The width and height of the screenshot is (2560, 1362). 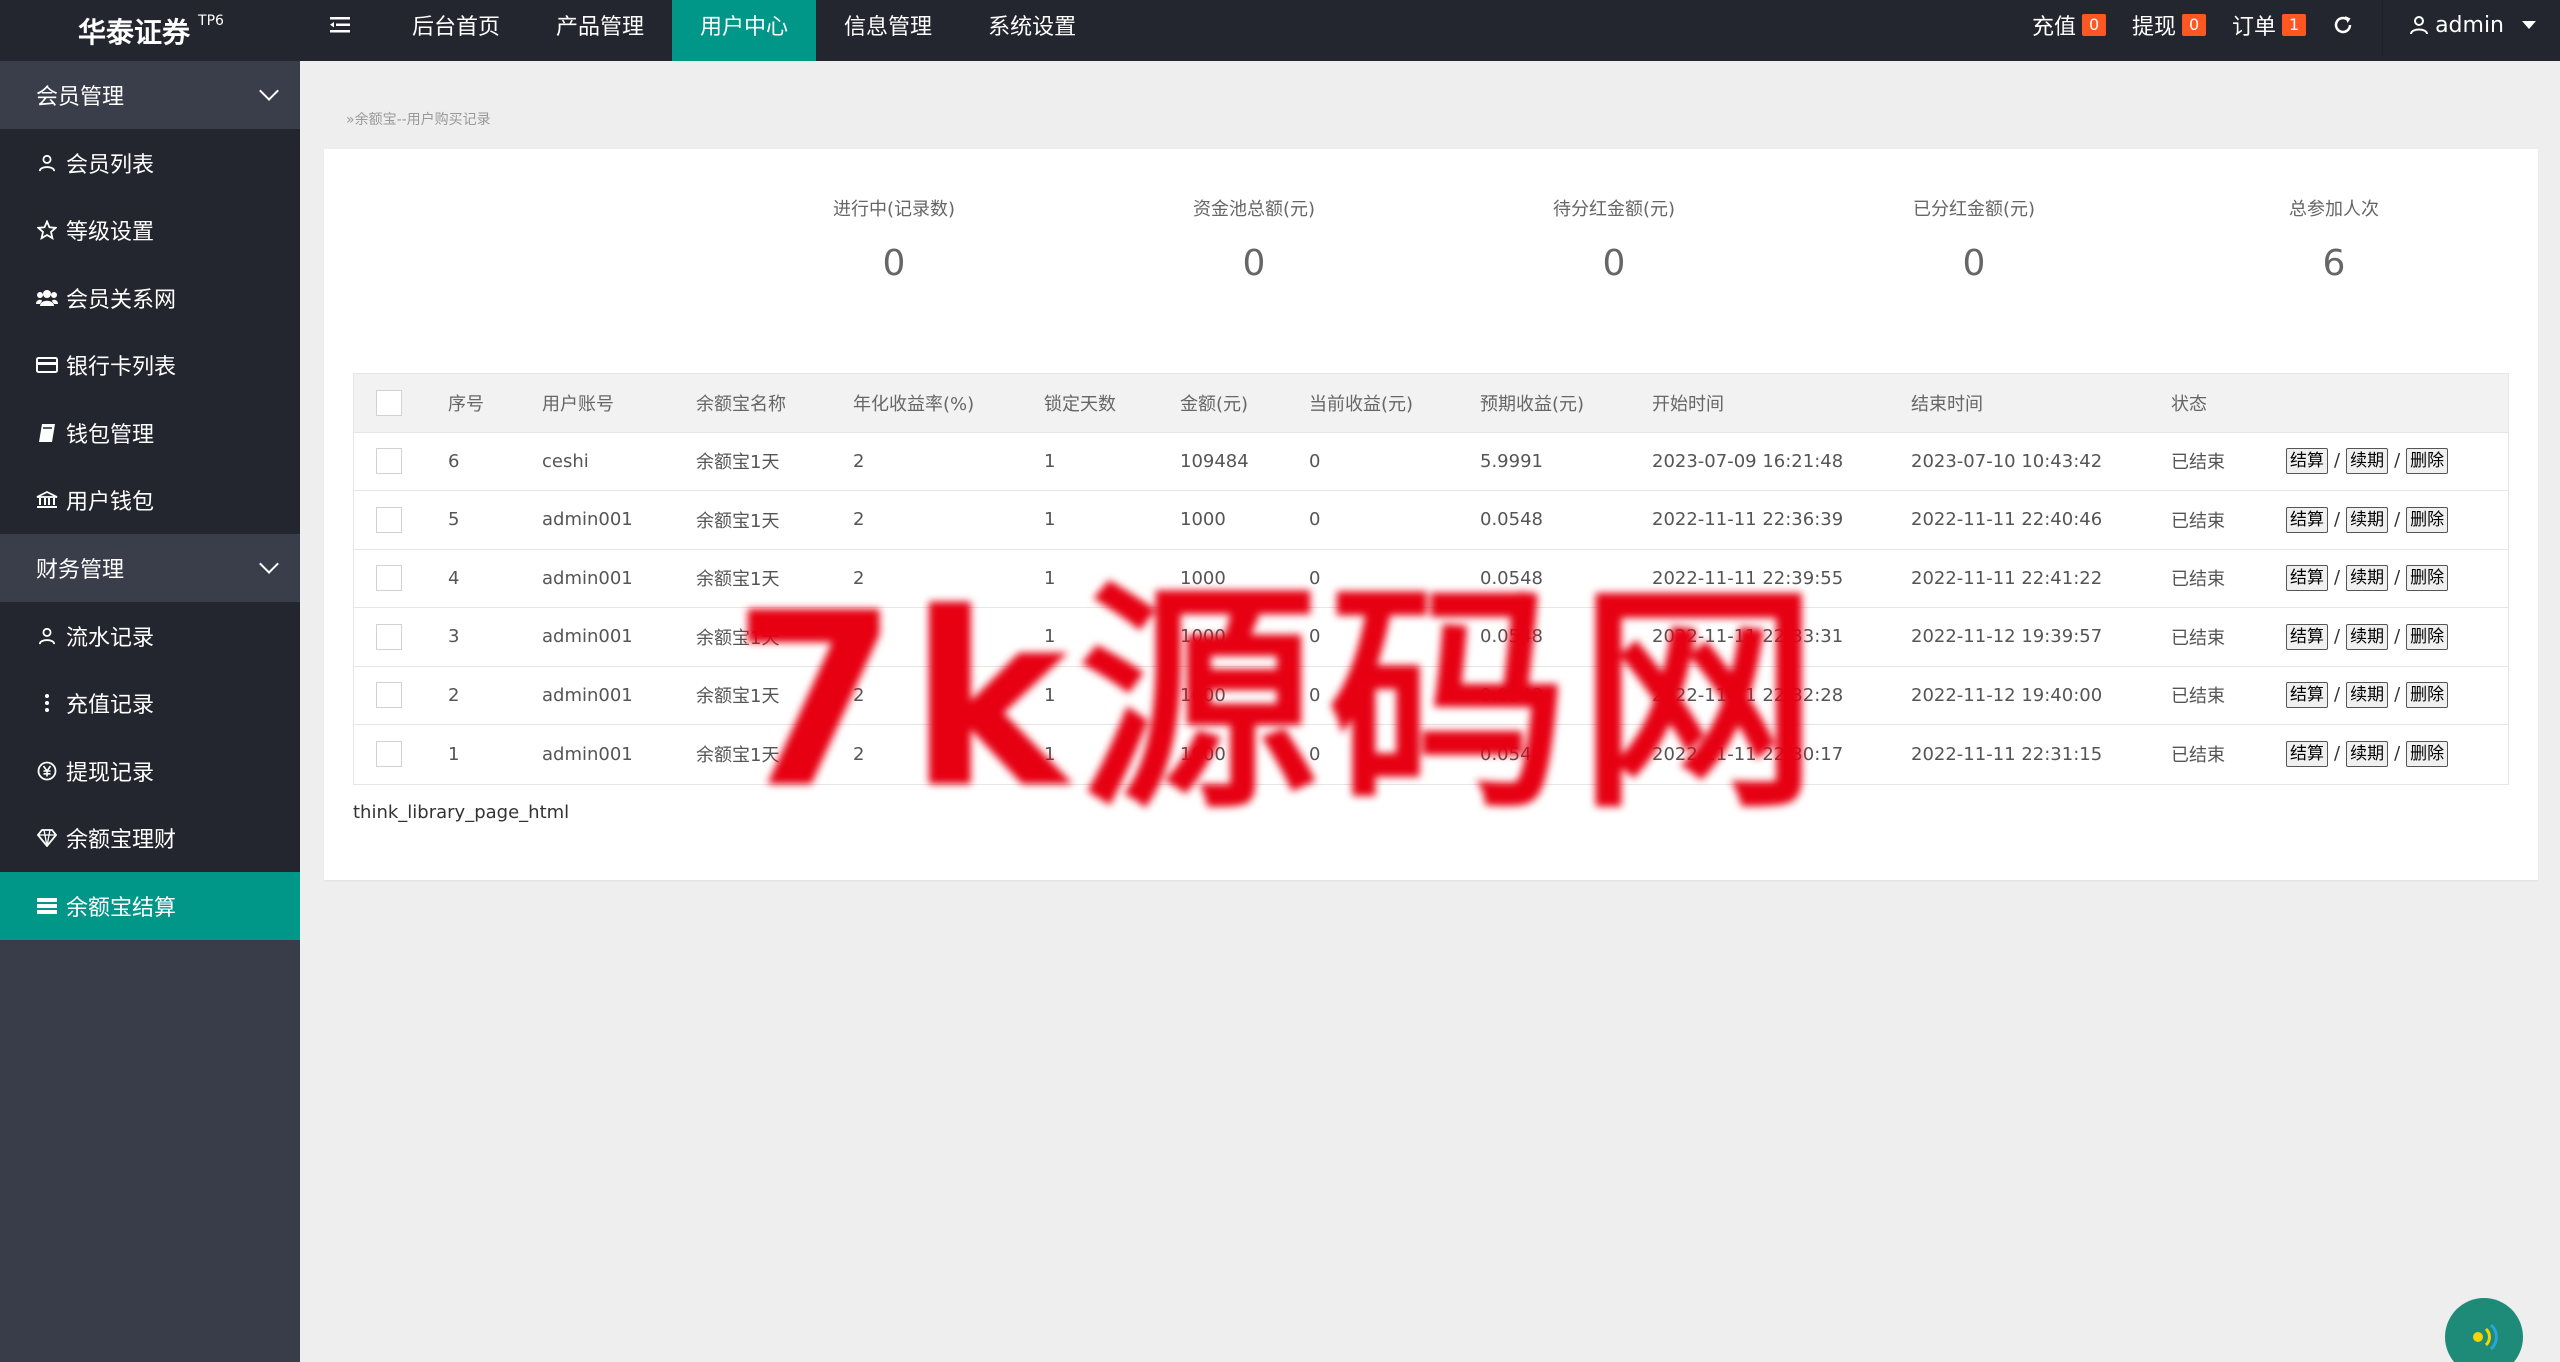 What do you see at coordinates (1688, 404) in the screenshot?
I see `col-header: 开始时间` at bounding box center [1688, 404].